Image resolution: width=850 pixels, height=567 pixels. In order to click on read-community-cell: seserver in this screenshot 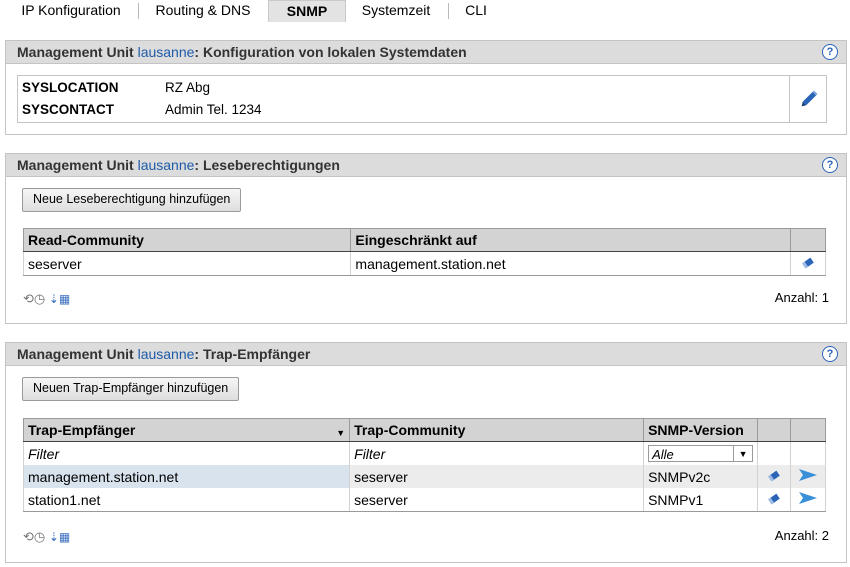, I will do `click(187, 263)`.